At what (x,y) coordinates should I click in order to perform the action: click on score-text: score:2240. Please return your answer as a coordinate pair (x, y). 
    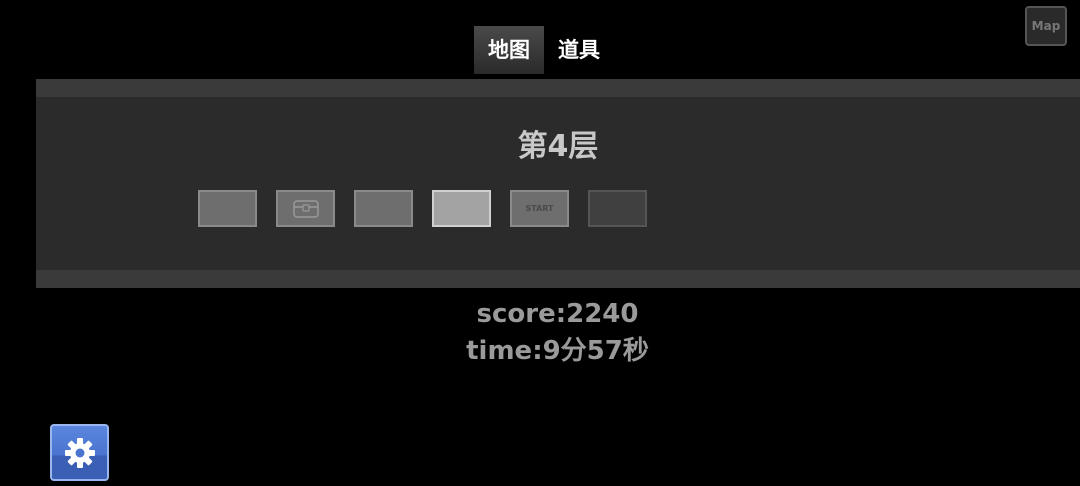
    Looking at the image, I should click on (557, 314).